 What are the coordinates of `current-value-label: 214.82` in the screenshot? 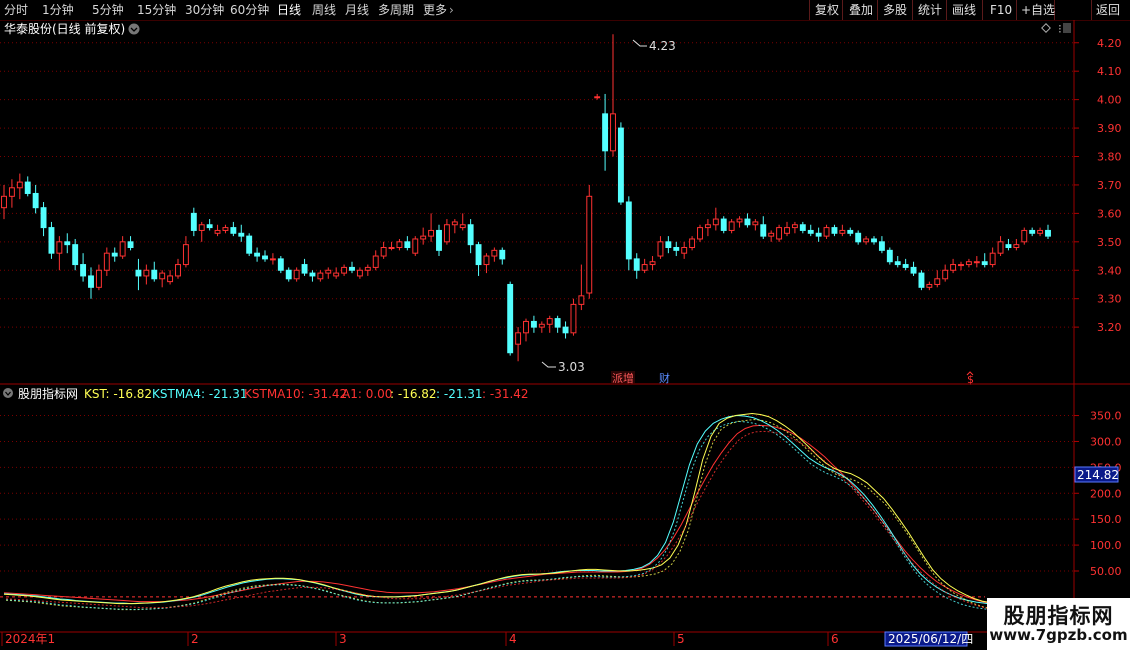 It's located at (1098, 475).